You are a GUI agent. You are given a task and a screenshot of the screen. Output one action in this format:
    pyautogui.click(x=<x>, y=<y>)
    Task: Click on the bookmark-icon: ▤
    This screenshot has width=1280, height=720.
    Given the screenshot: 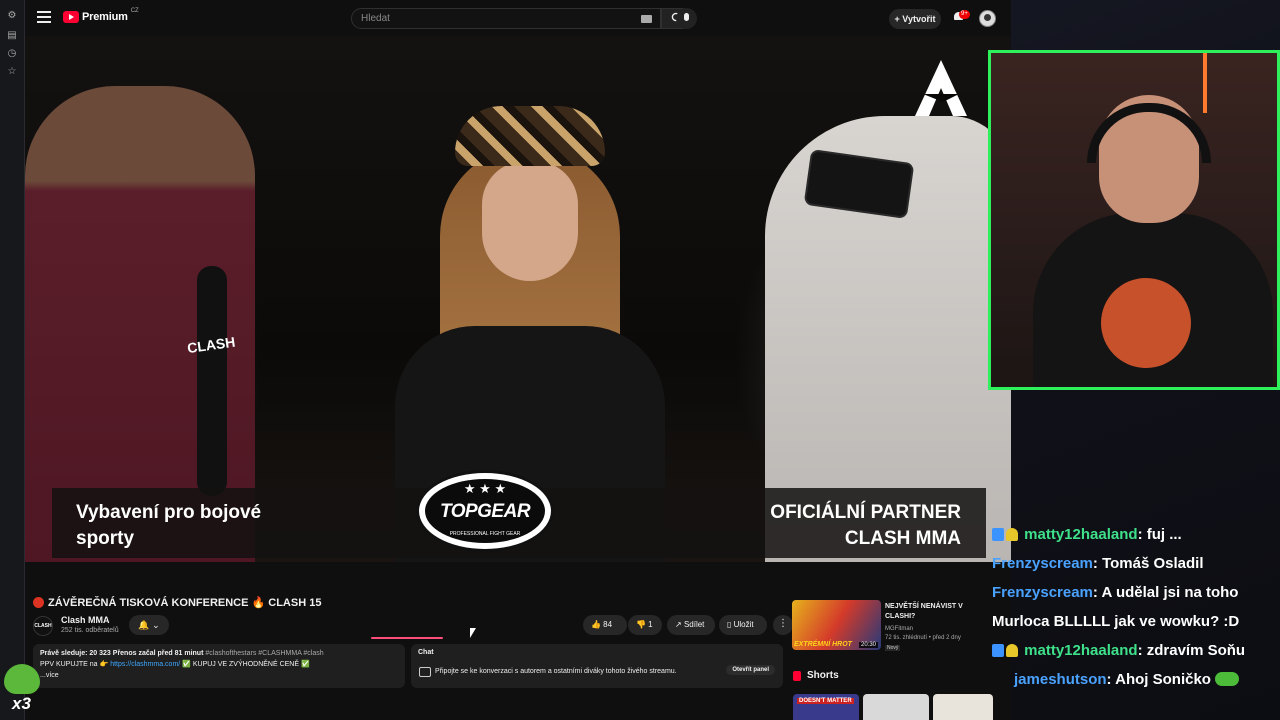 What is the action you would take?
    pyautogui.click(x=12, y=36)
    